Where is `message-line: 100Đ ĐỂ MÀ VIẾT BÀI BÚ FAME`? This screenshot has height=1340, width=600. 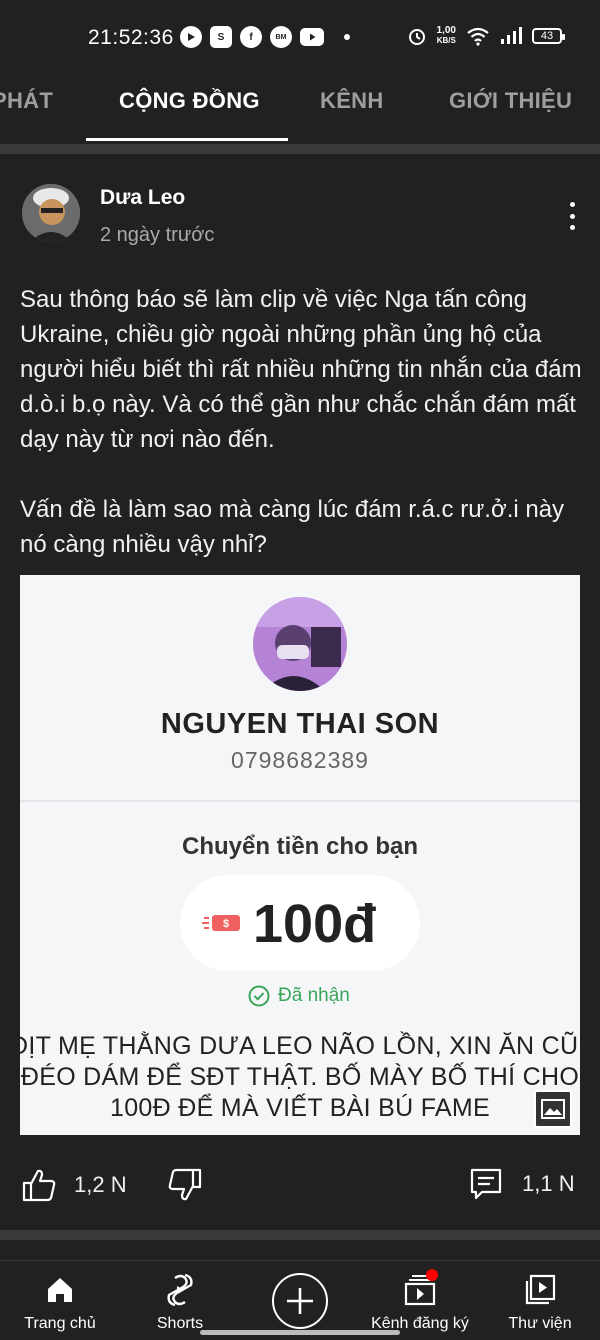 message-line: 100Đ ĐỂ MÀ VIẾT BÀI BÚ FAME is located at coordinates (300, 1108).